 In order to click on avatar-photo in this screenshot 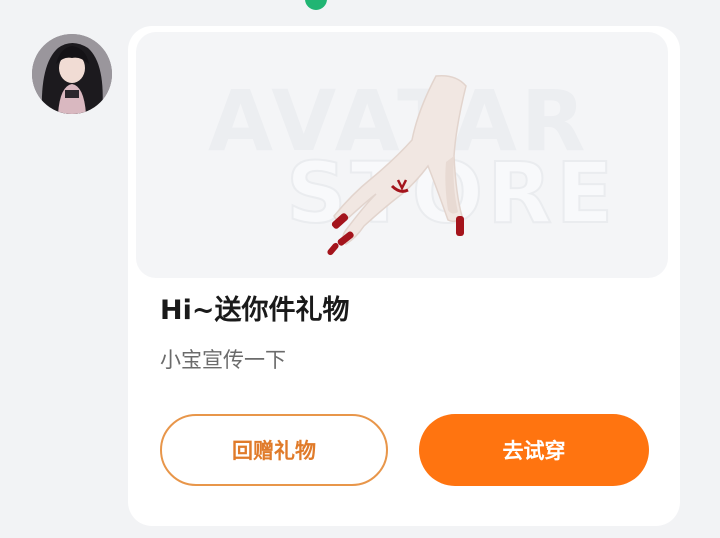, I will do `click(72, 74)`.